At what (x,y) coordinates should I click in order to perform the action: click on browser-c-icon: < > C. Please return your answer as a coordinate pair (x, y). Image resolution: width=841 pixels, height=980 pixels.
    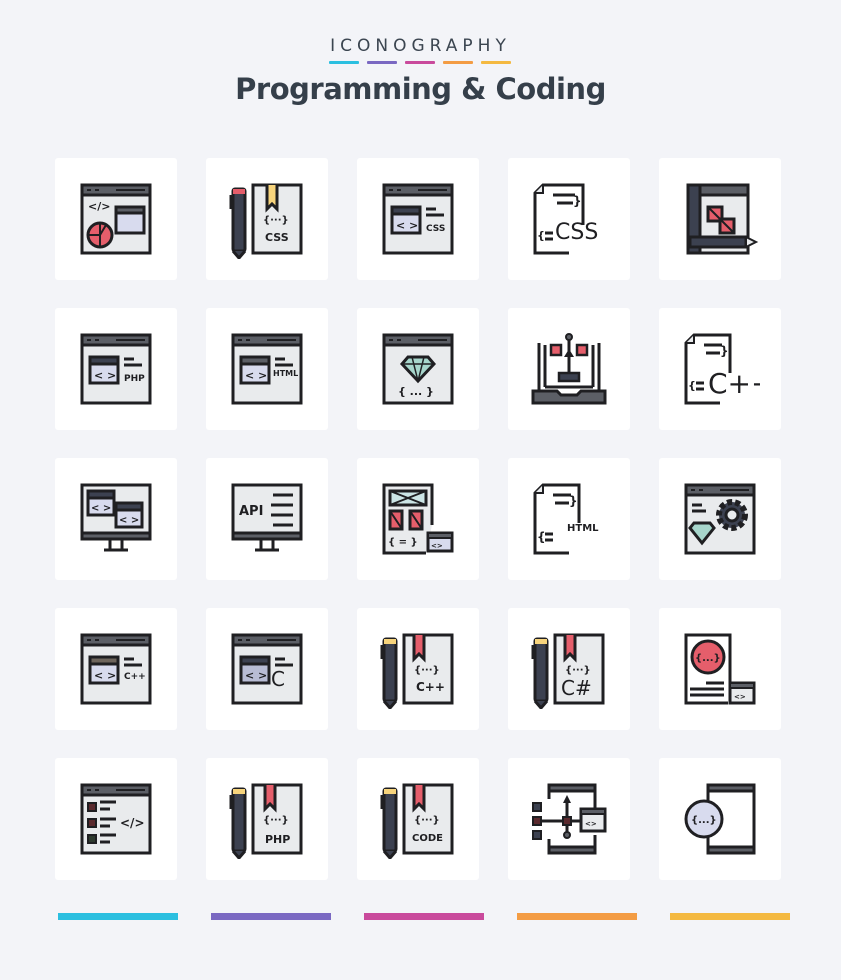
    Looking at the image, I should click on (267, 669).